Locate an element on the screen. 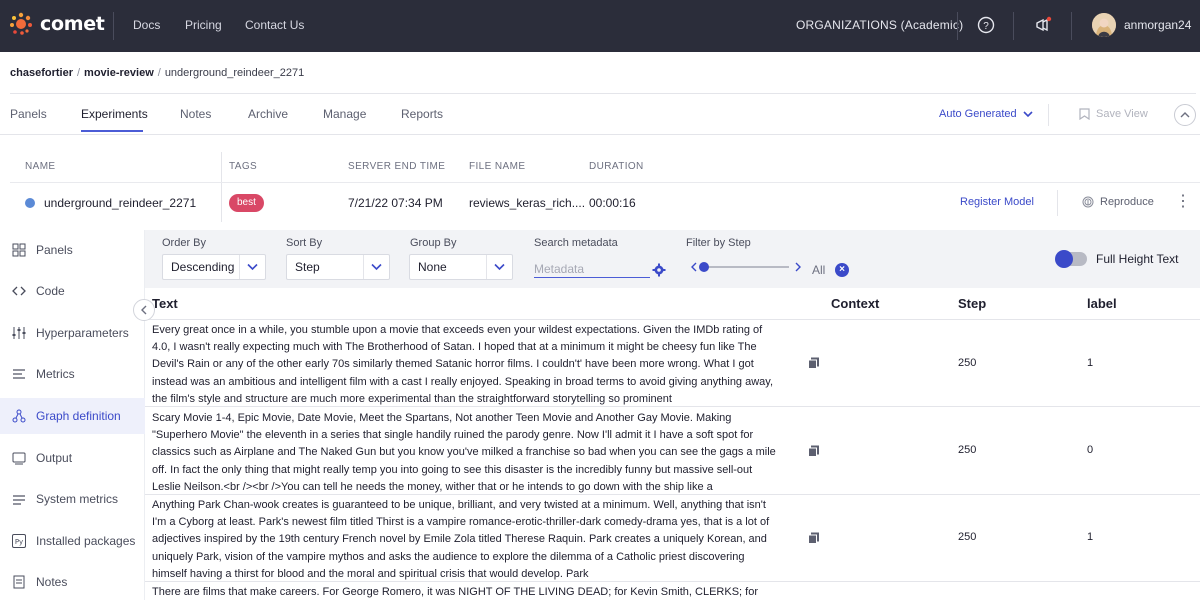 This screenshot has width=1200, height=600. tag-badge: best is located at coordinates (246, 203).